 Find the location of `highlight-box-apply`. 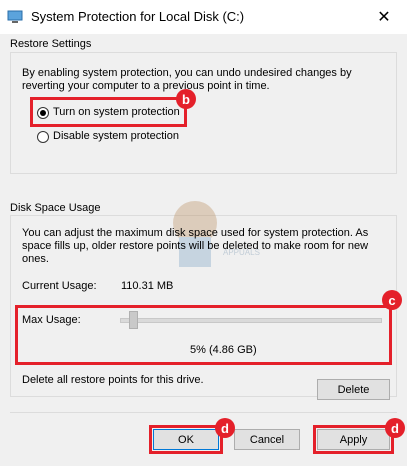

highlight-box-apply is located at coordinates (353, 439).